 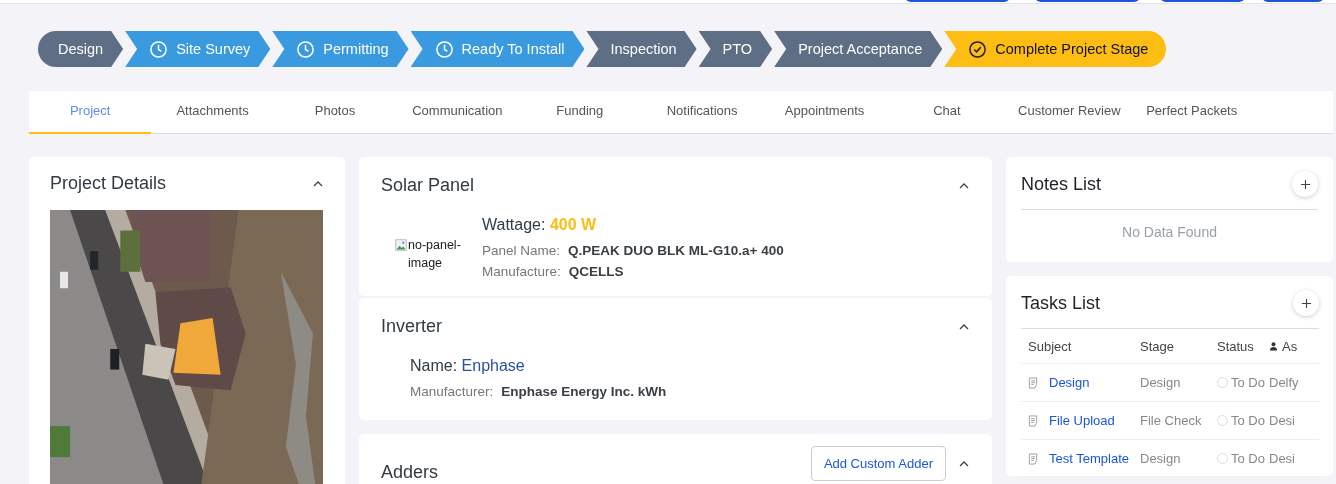 I want to click on check-circle-icon, so click(x=978, y=49).